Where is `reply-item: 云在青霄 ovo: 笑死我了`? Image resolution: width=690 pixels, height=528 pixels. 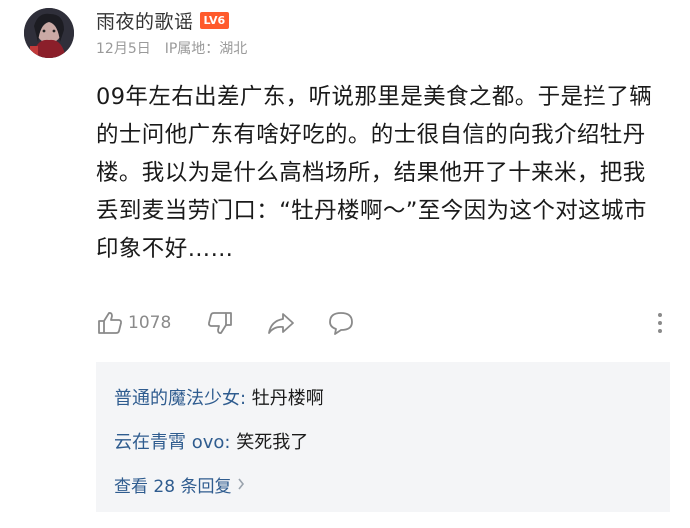 reply-item: 云在青霄 ovo: 笑死我了 is located at coordinates (211, 441).